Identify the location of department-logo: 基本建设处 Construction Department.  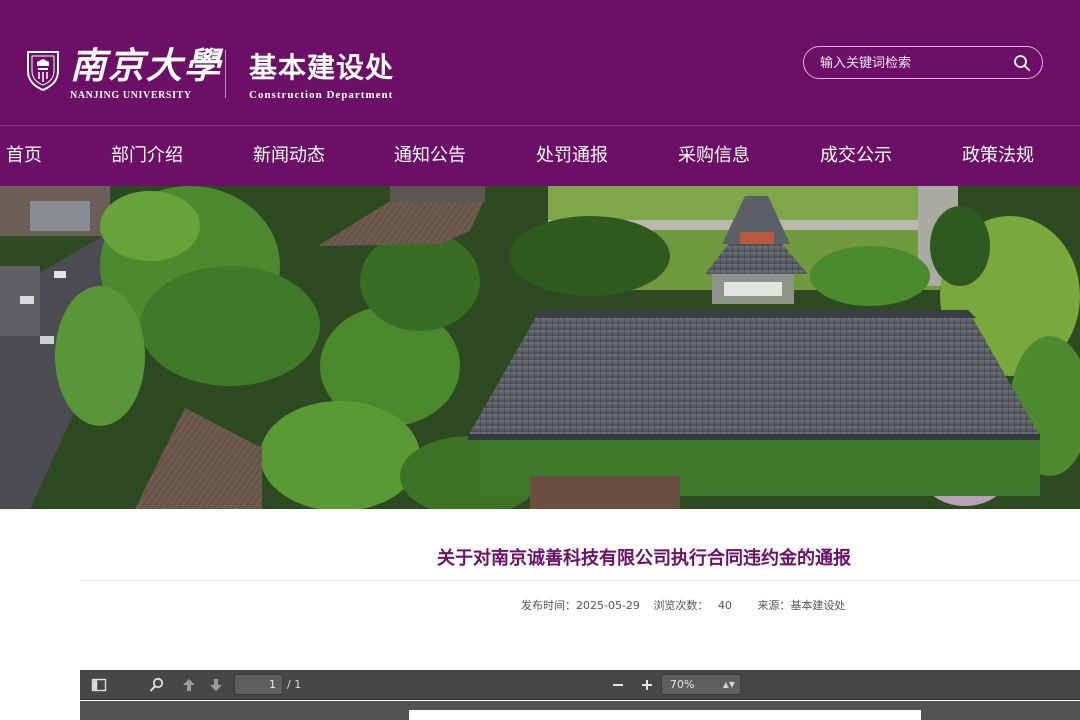
(321, 75).